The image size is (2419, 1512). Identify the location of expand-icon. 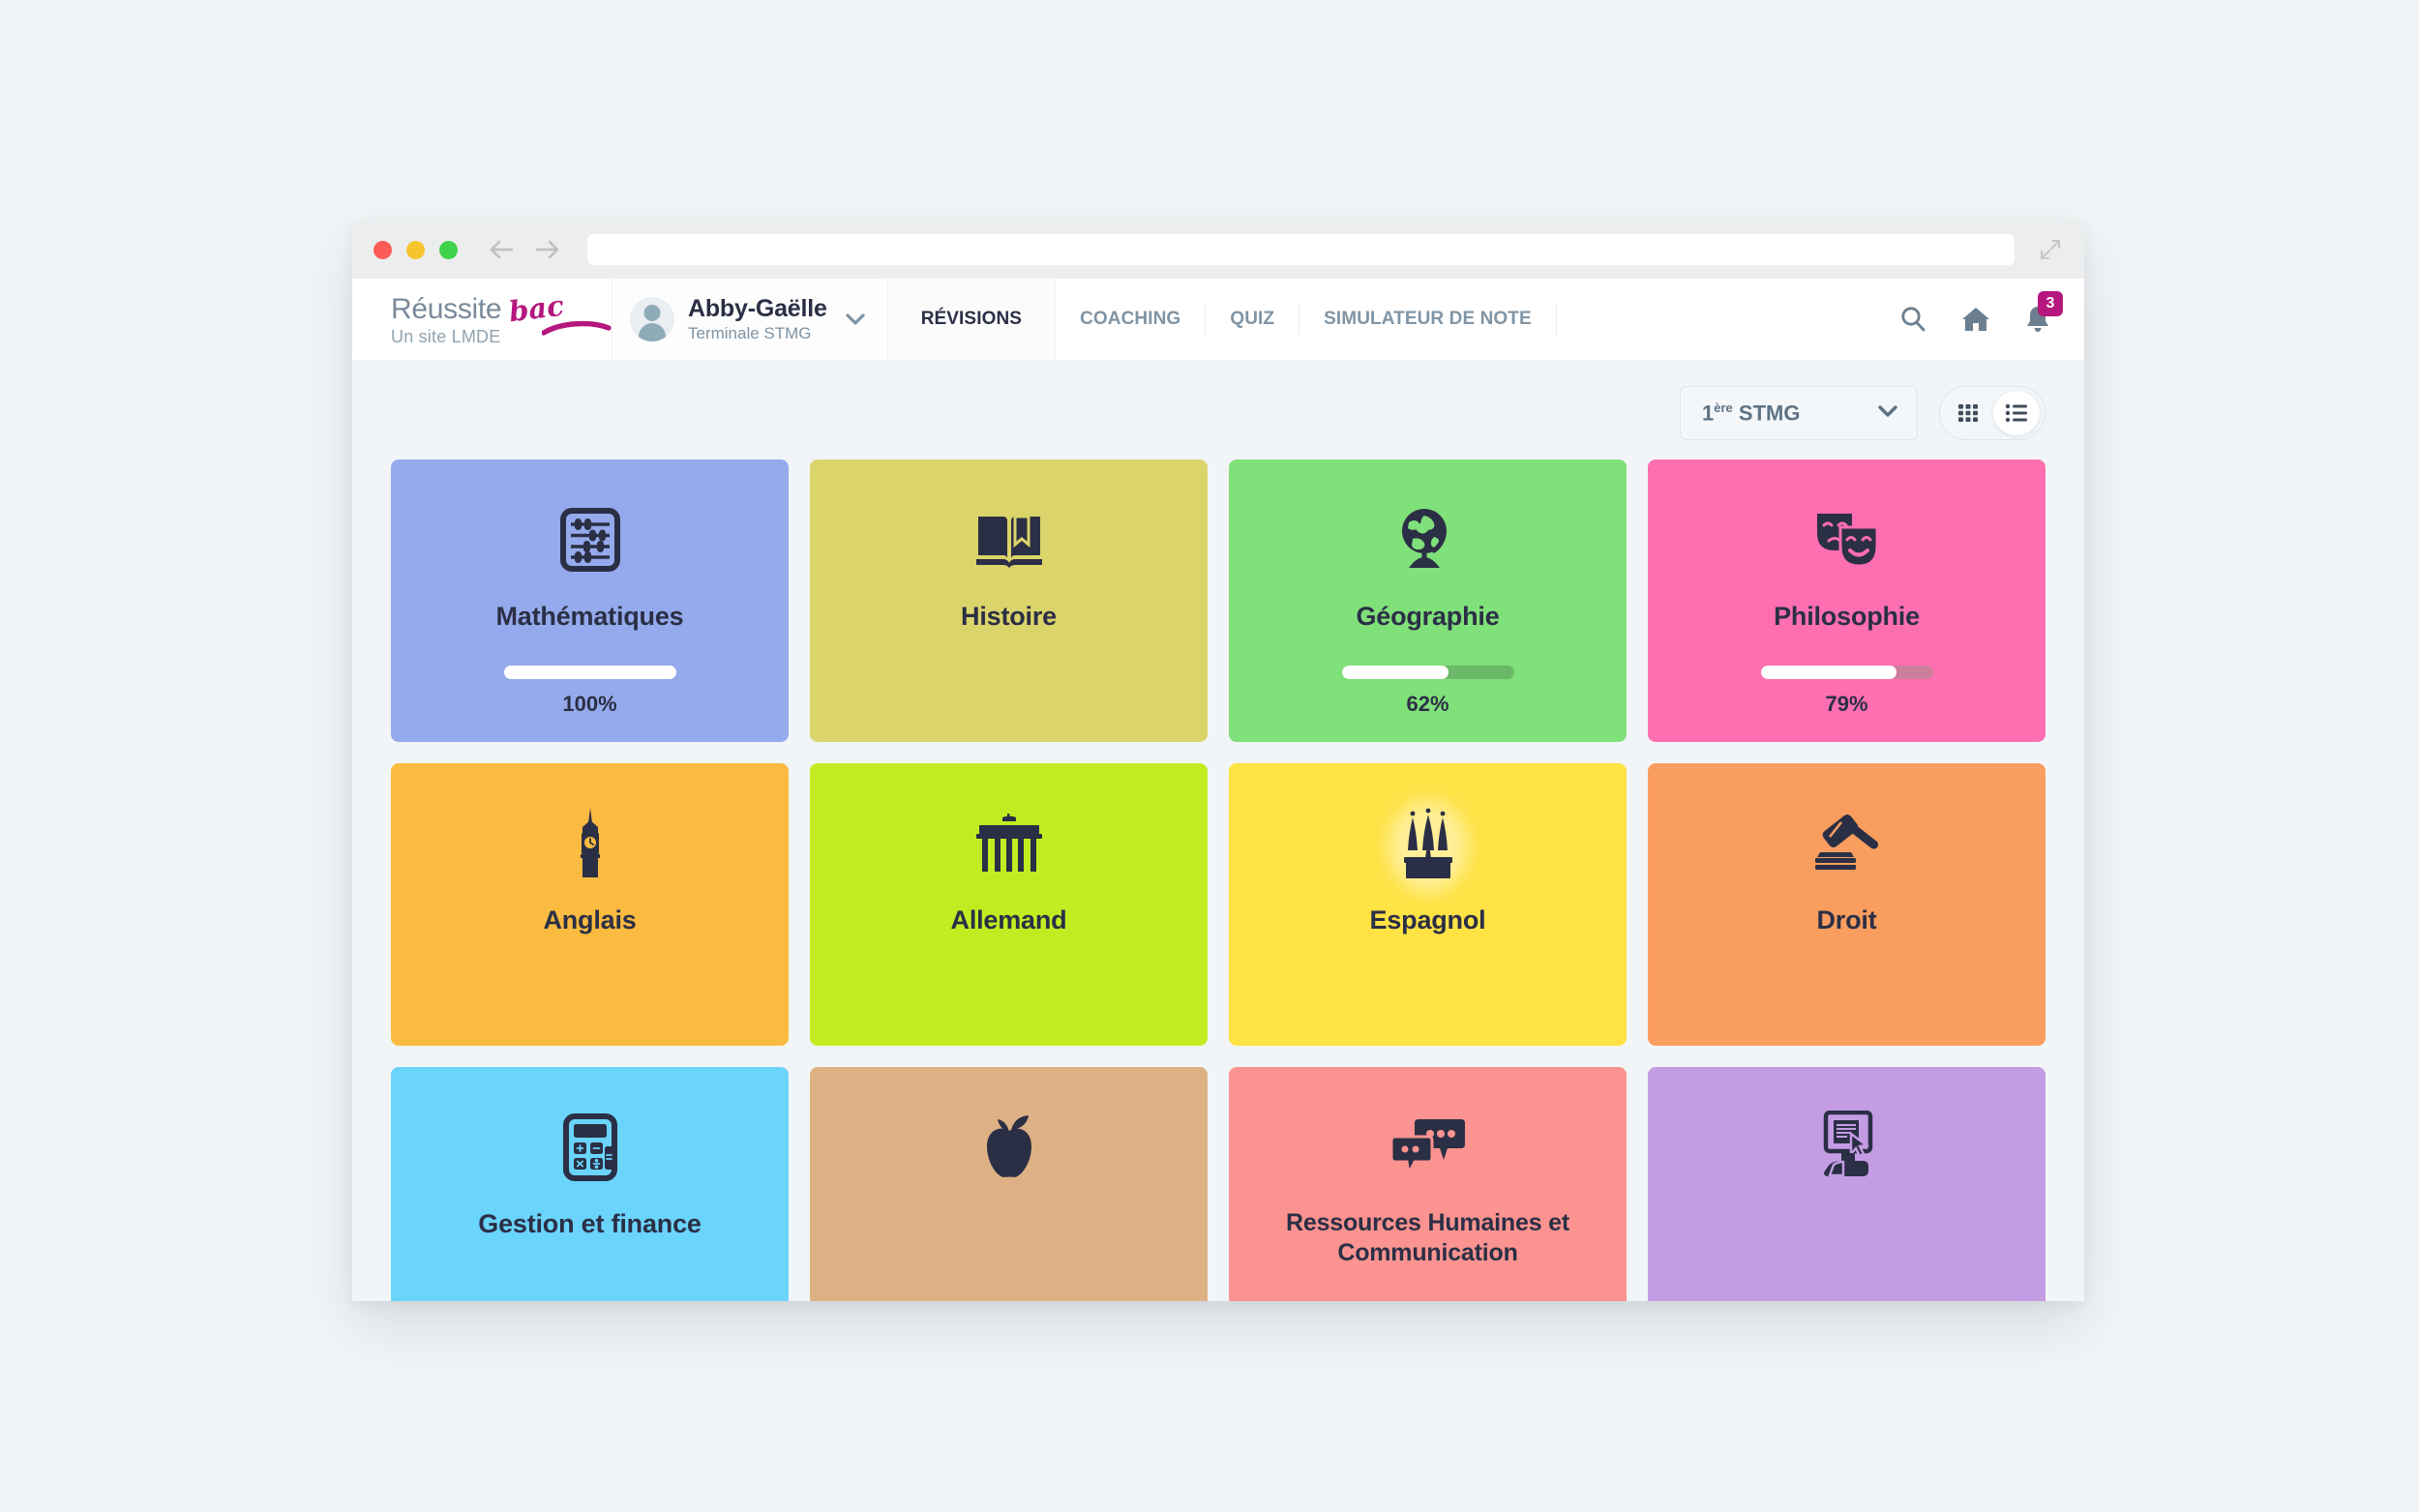
(2050, 250).